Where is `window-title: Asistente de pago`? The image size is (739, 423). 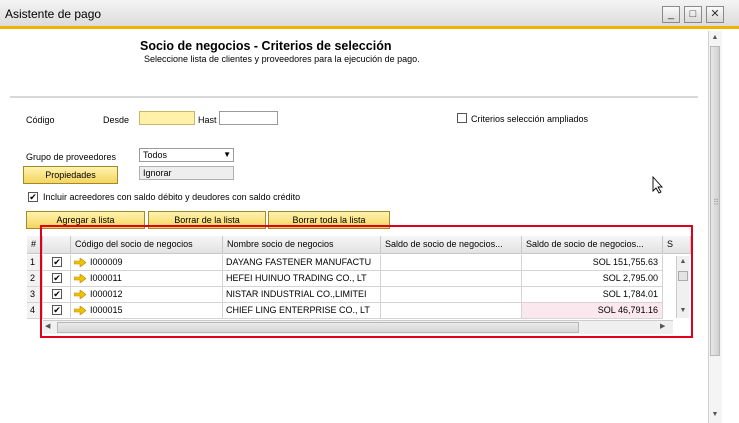 window-title: Asistente de pago is located at coordinates (53, 14).